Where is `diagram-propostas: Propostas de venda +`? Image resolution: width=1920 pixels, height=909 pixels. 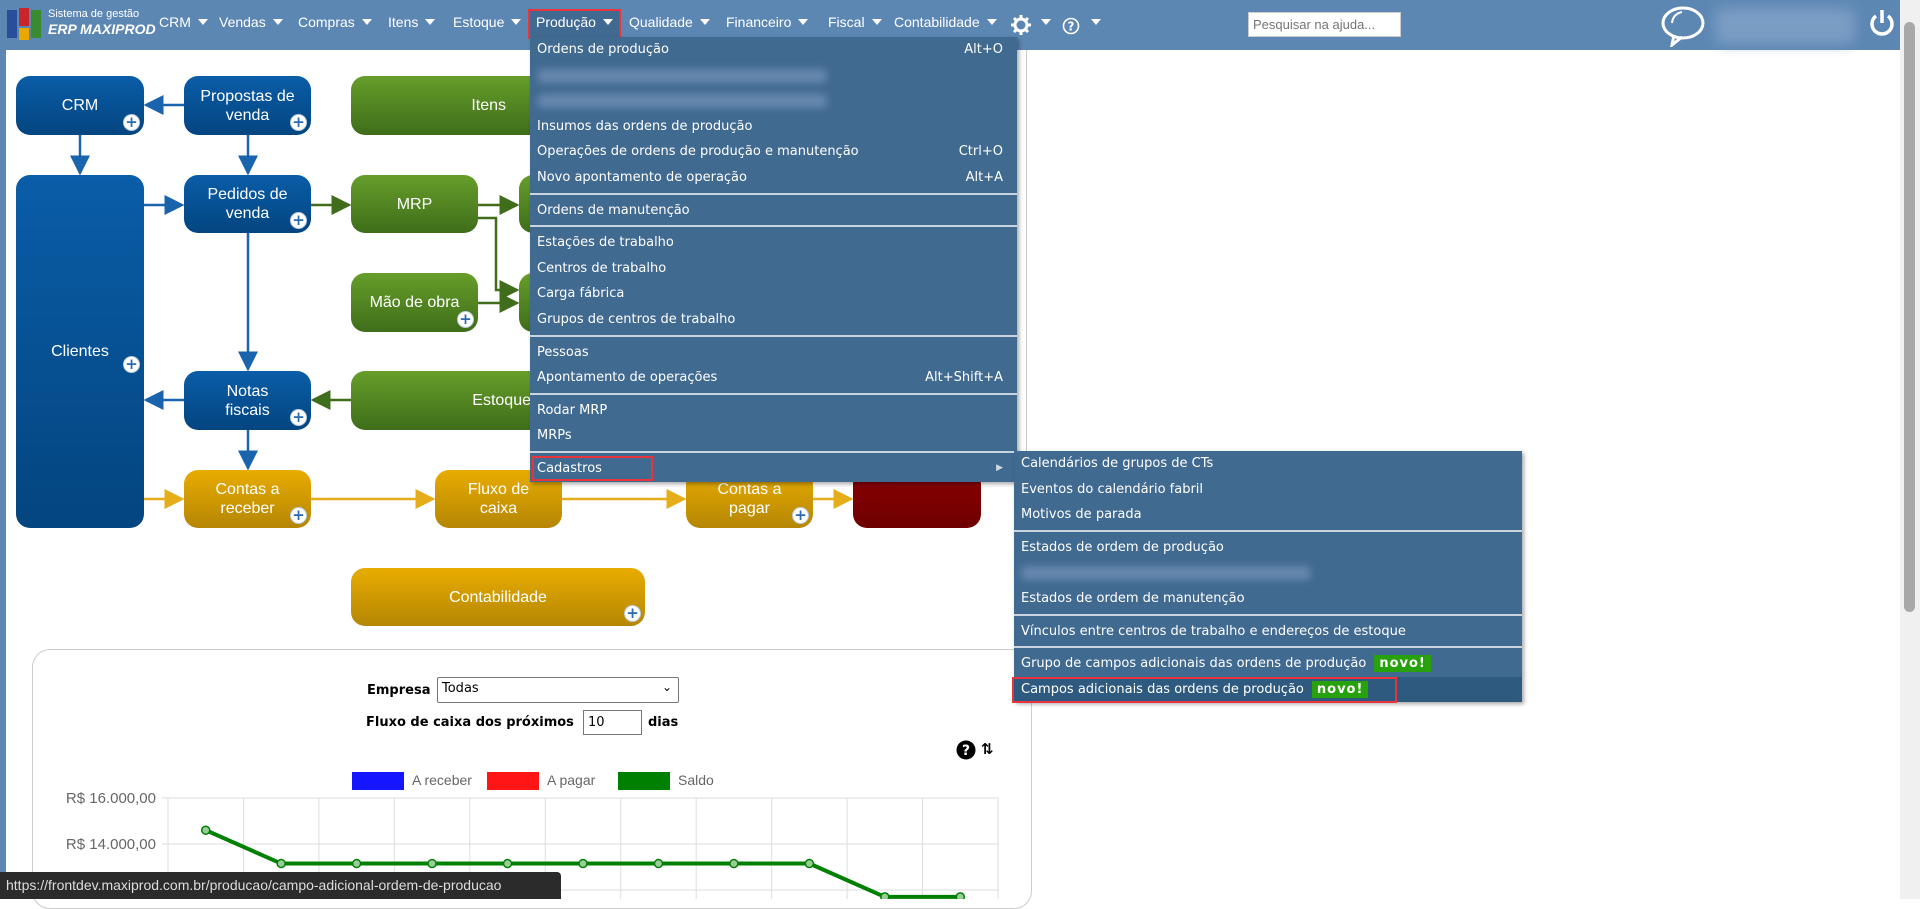
diagram-propostas: Propostas de venda + is located at coordinates (247, 105).